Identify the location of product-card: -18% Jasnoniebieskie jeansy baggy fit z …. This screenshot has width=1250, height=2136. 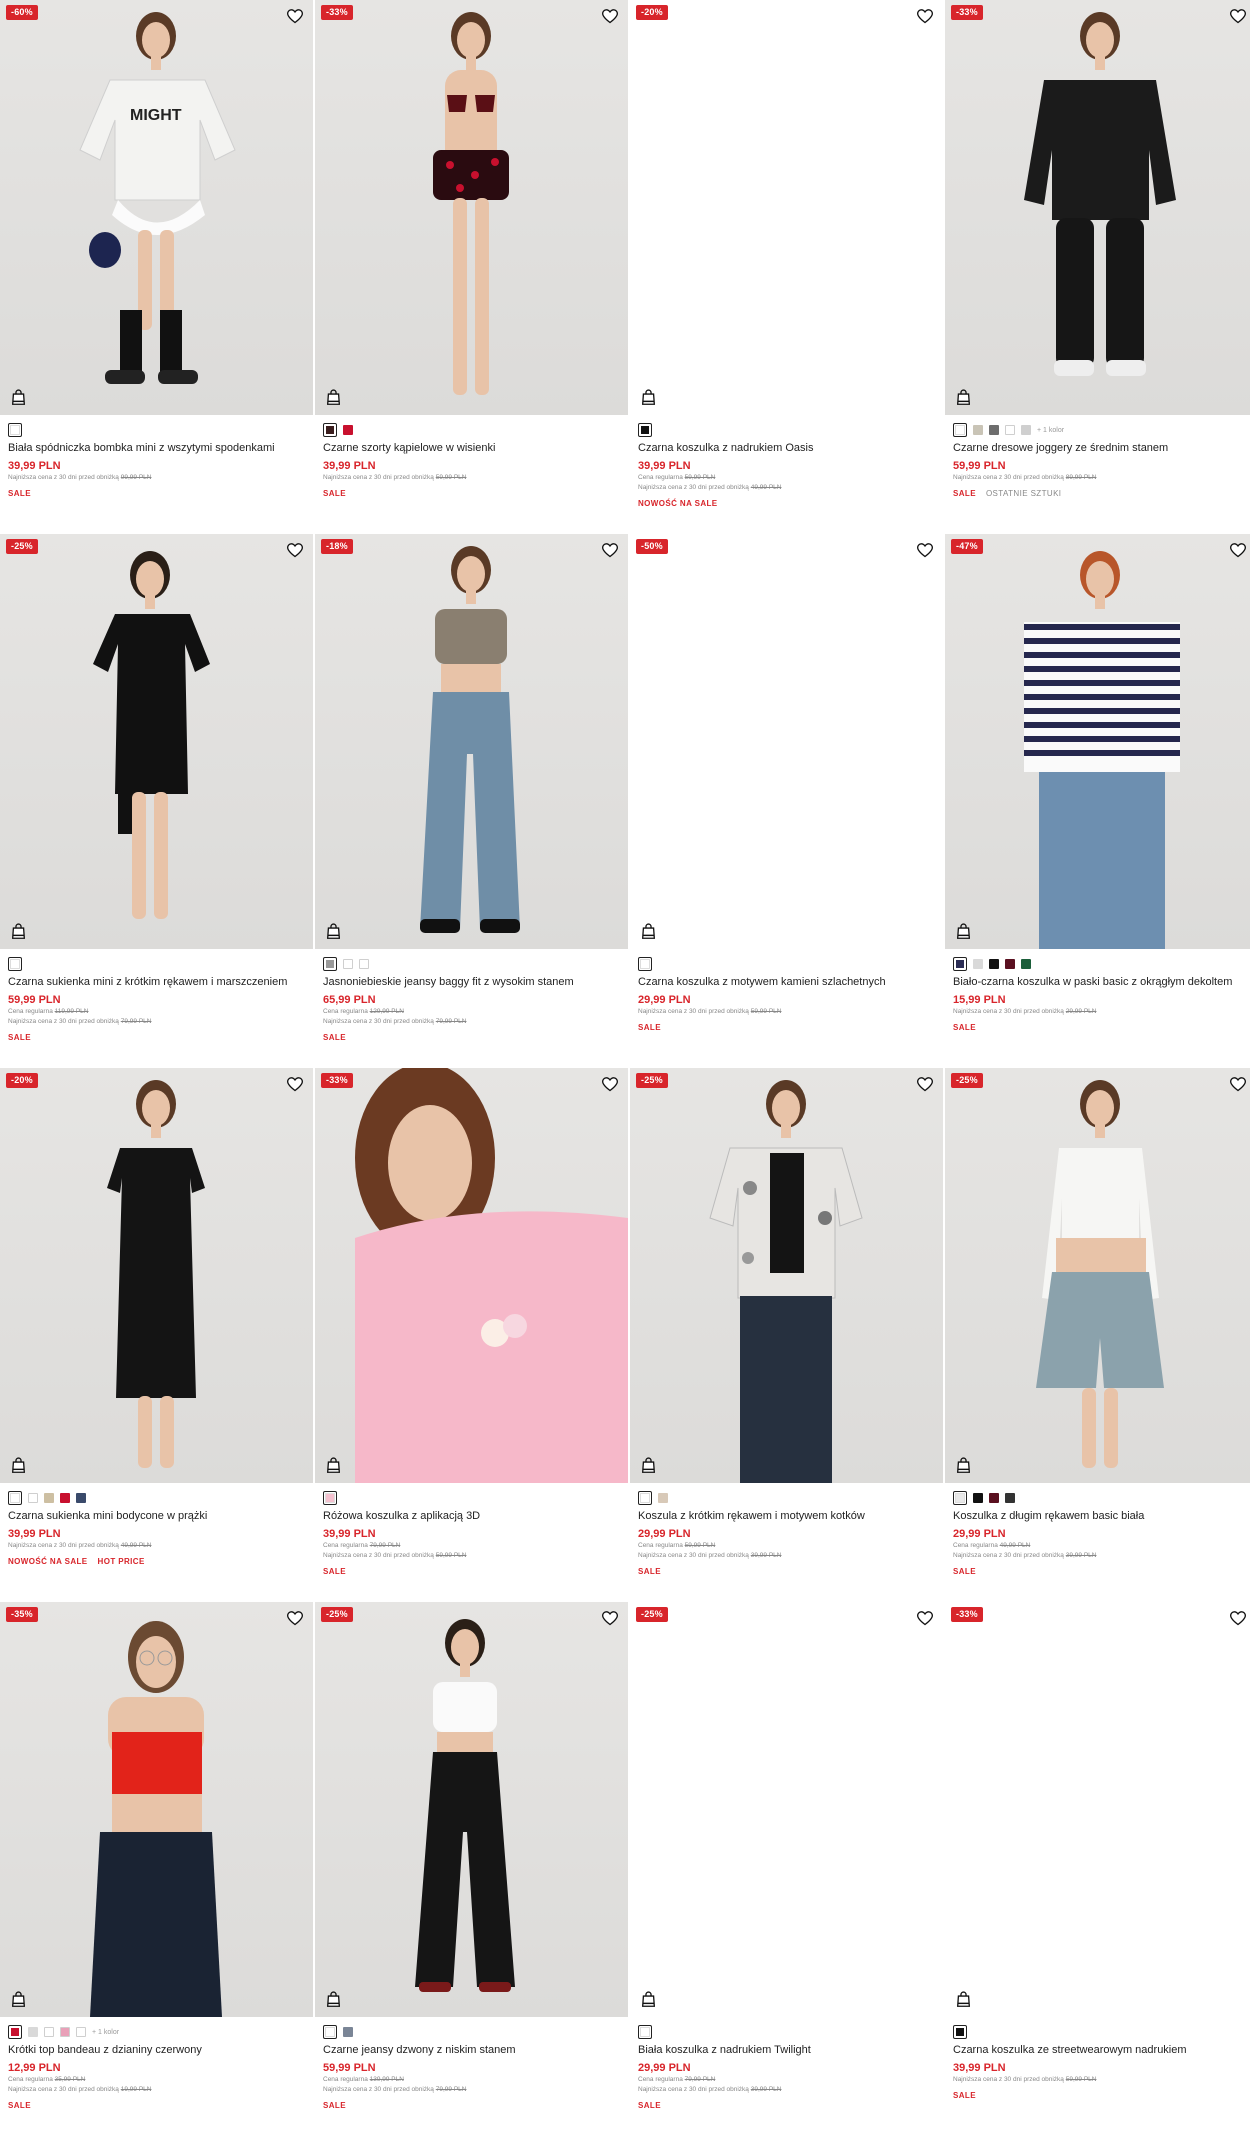
(471, 801).